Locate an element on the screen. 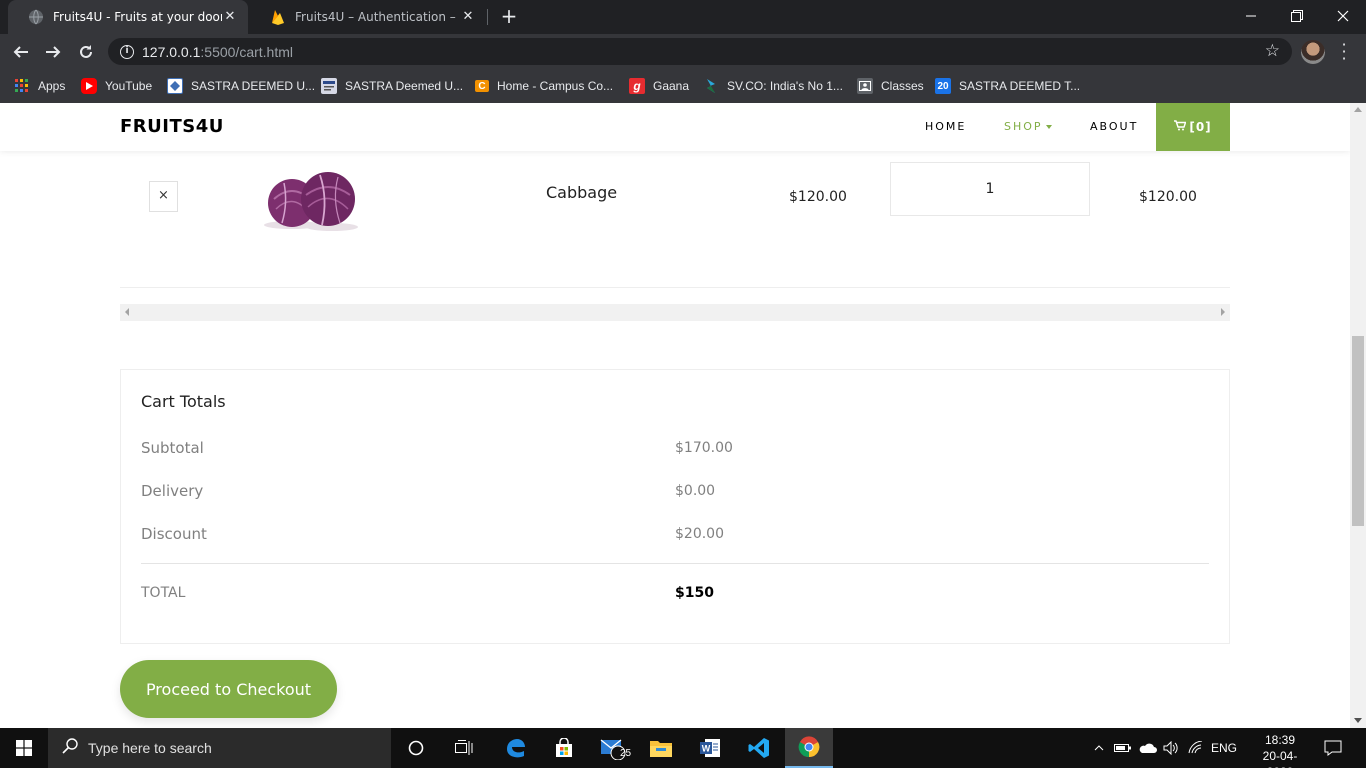  reload-icon is located at coordinates (86, 52).